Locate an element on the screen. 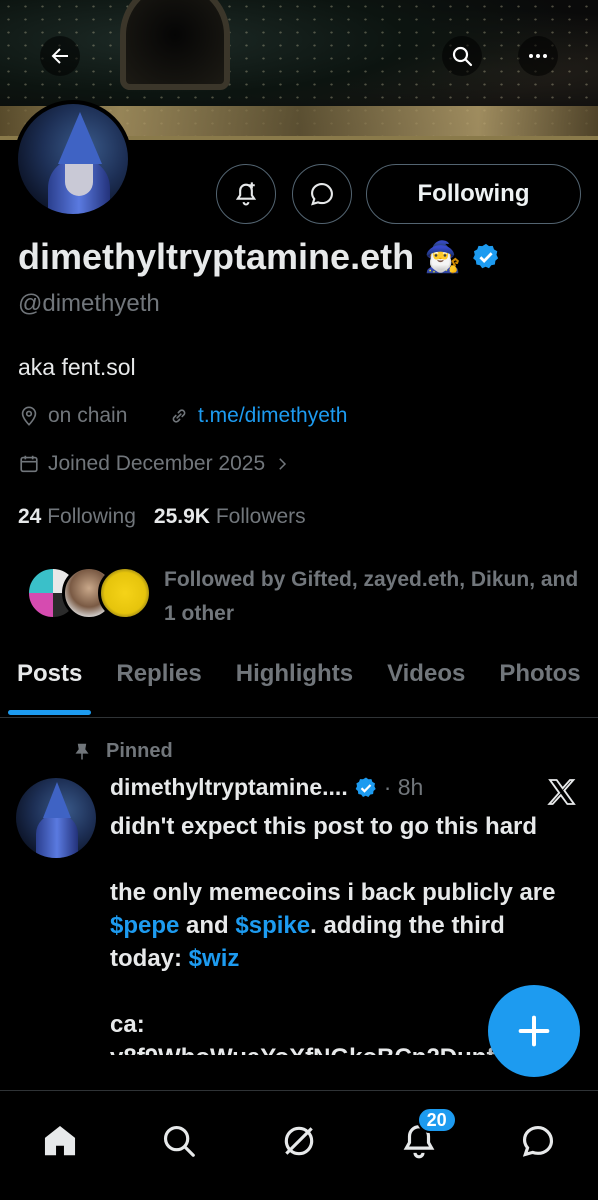 This screenshot has height=1200, width=598. bell-plus-icon is located at coordinates (246, 194).